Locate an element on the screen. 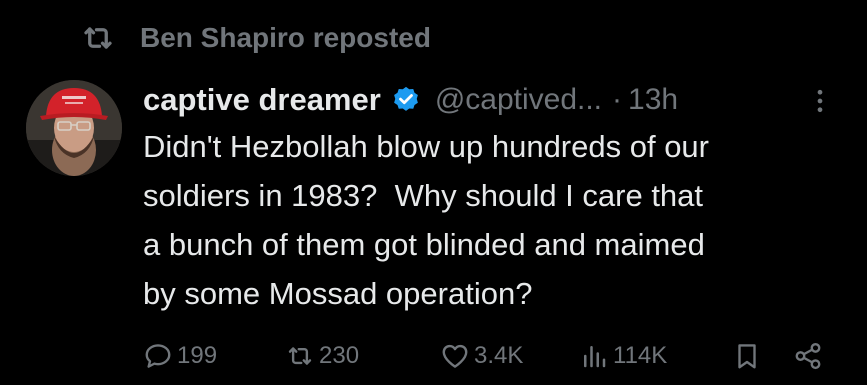  verified-badge-icon is located at coordinates (406, 100).